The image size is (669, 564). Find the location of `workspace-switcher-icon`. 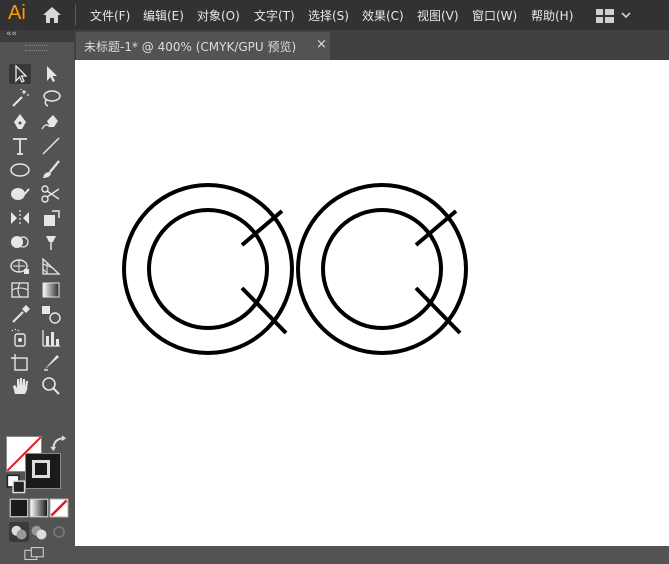

workspace-switcher-icon is located at coordinates (614, 15).